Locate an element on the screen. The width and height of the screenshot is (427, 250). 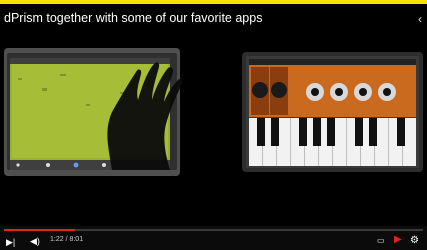
youtube-logo: ▶ is located at coordinates (398, 240).